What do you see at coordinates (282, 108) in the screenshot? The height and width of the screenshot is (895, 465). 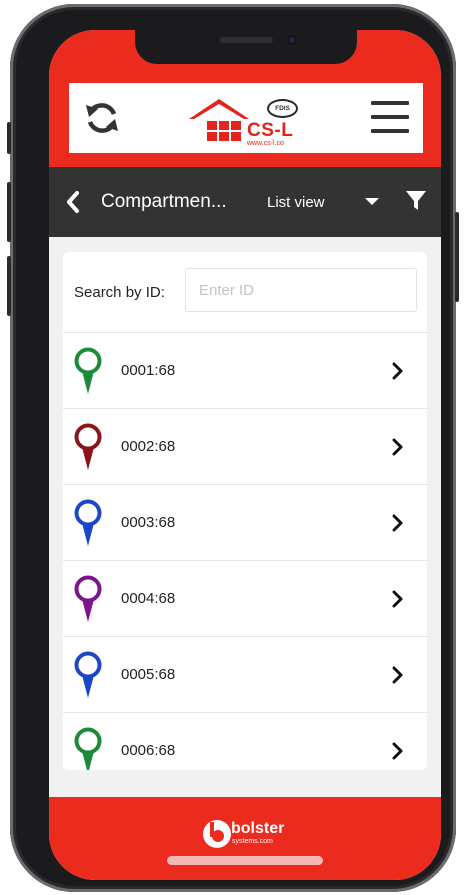 I see `fdis-badge: FDIS` at bounding box center [282, 108].